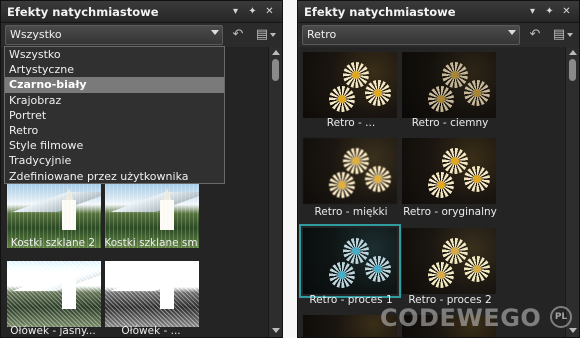 Image resolution: width=580 pixels, height=338 pixels. I want to click on right-panel-toolbar: Retro ↶ ▤, so click(438, 35).